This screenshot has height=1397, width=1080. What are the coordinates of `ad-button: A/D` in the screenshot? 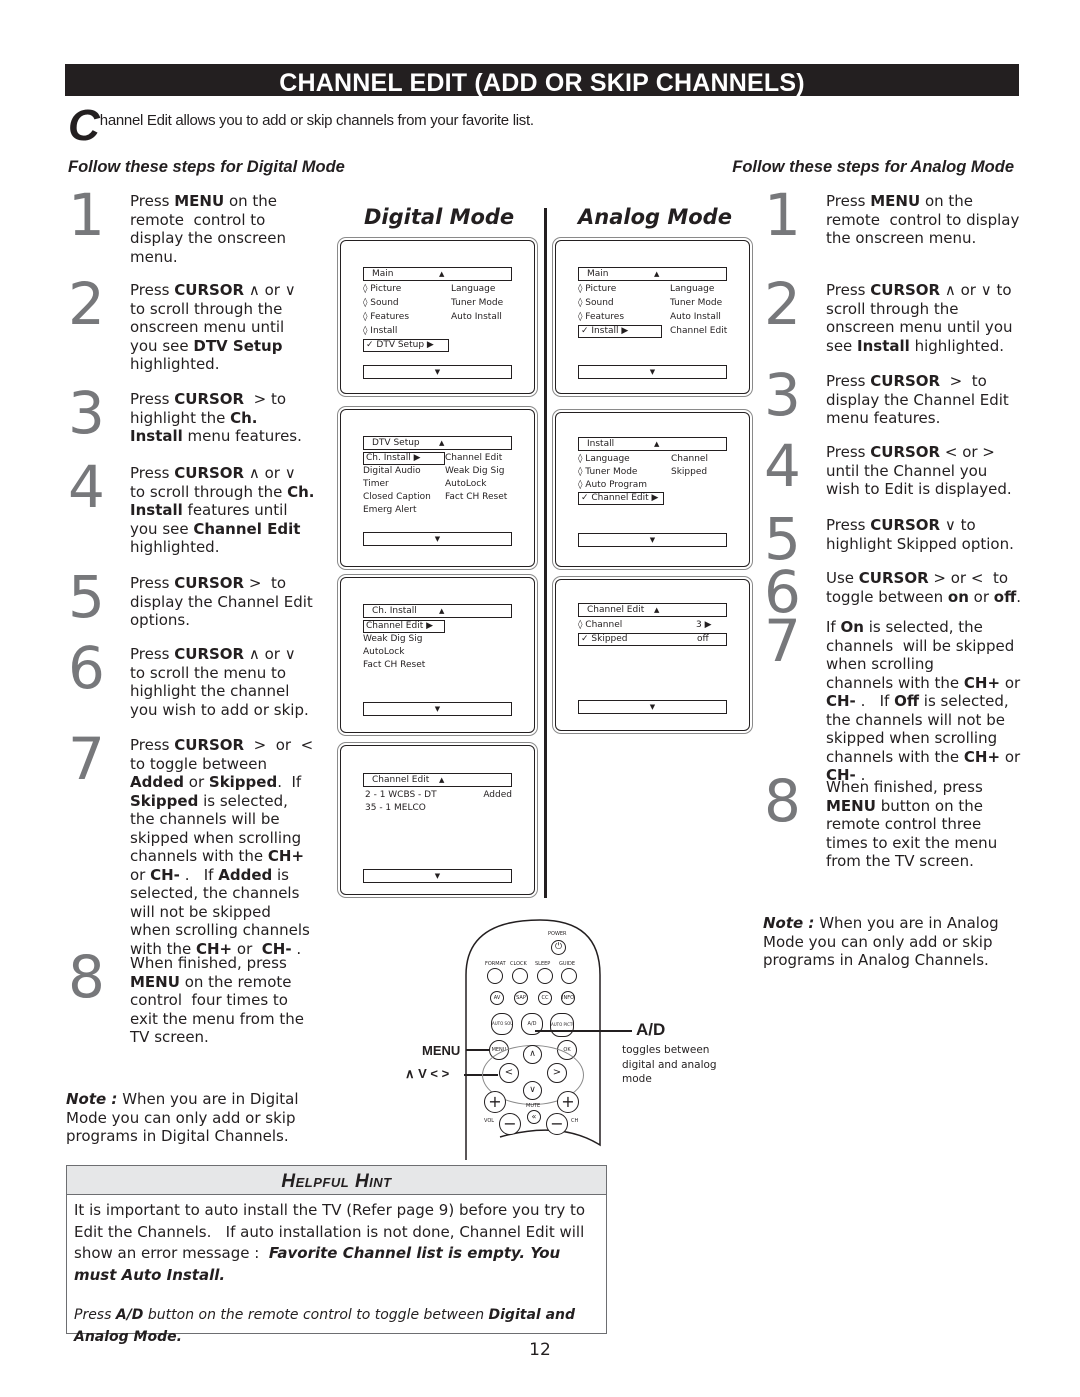 It's located at (532, 1024).